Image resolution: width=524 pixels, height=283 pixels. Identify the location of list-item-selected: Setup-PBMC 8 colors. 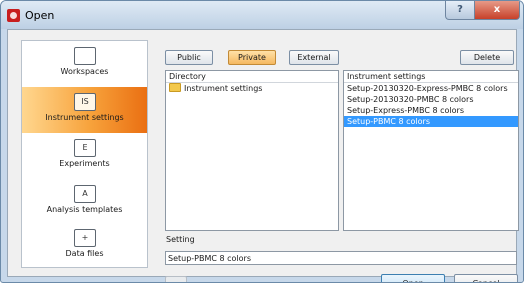
(431, 121).